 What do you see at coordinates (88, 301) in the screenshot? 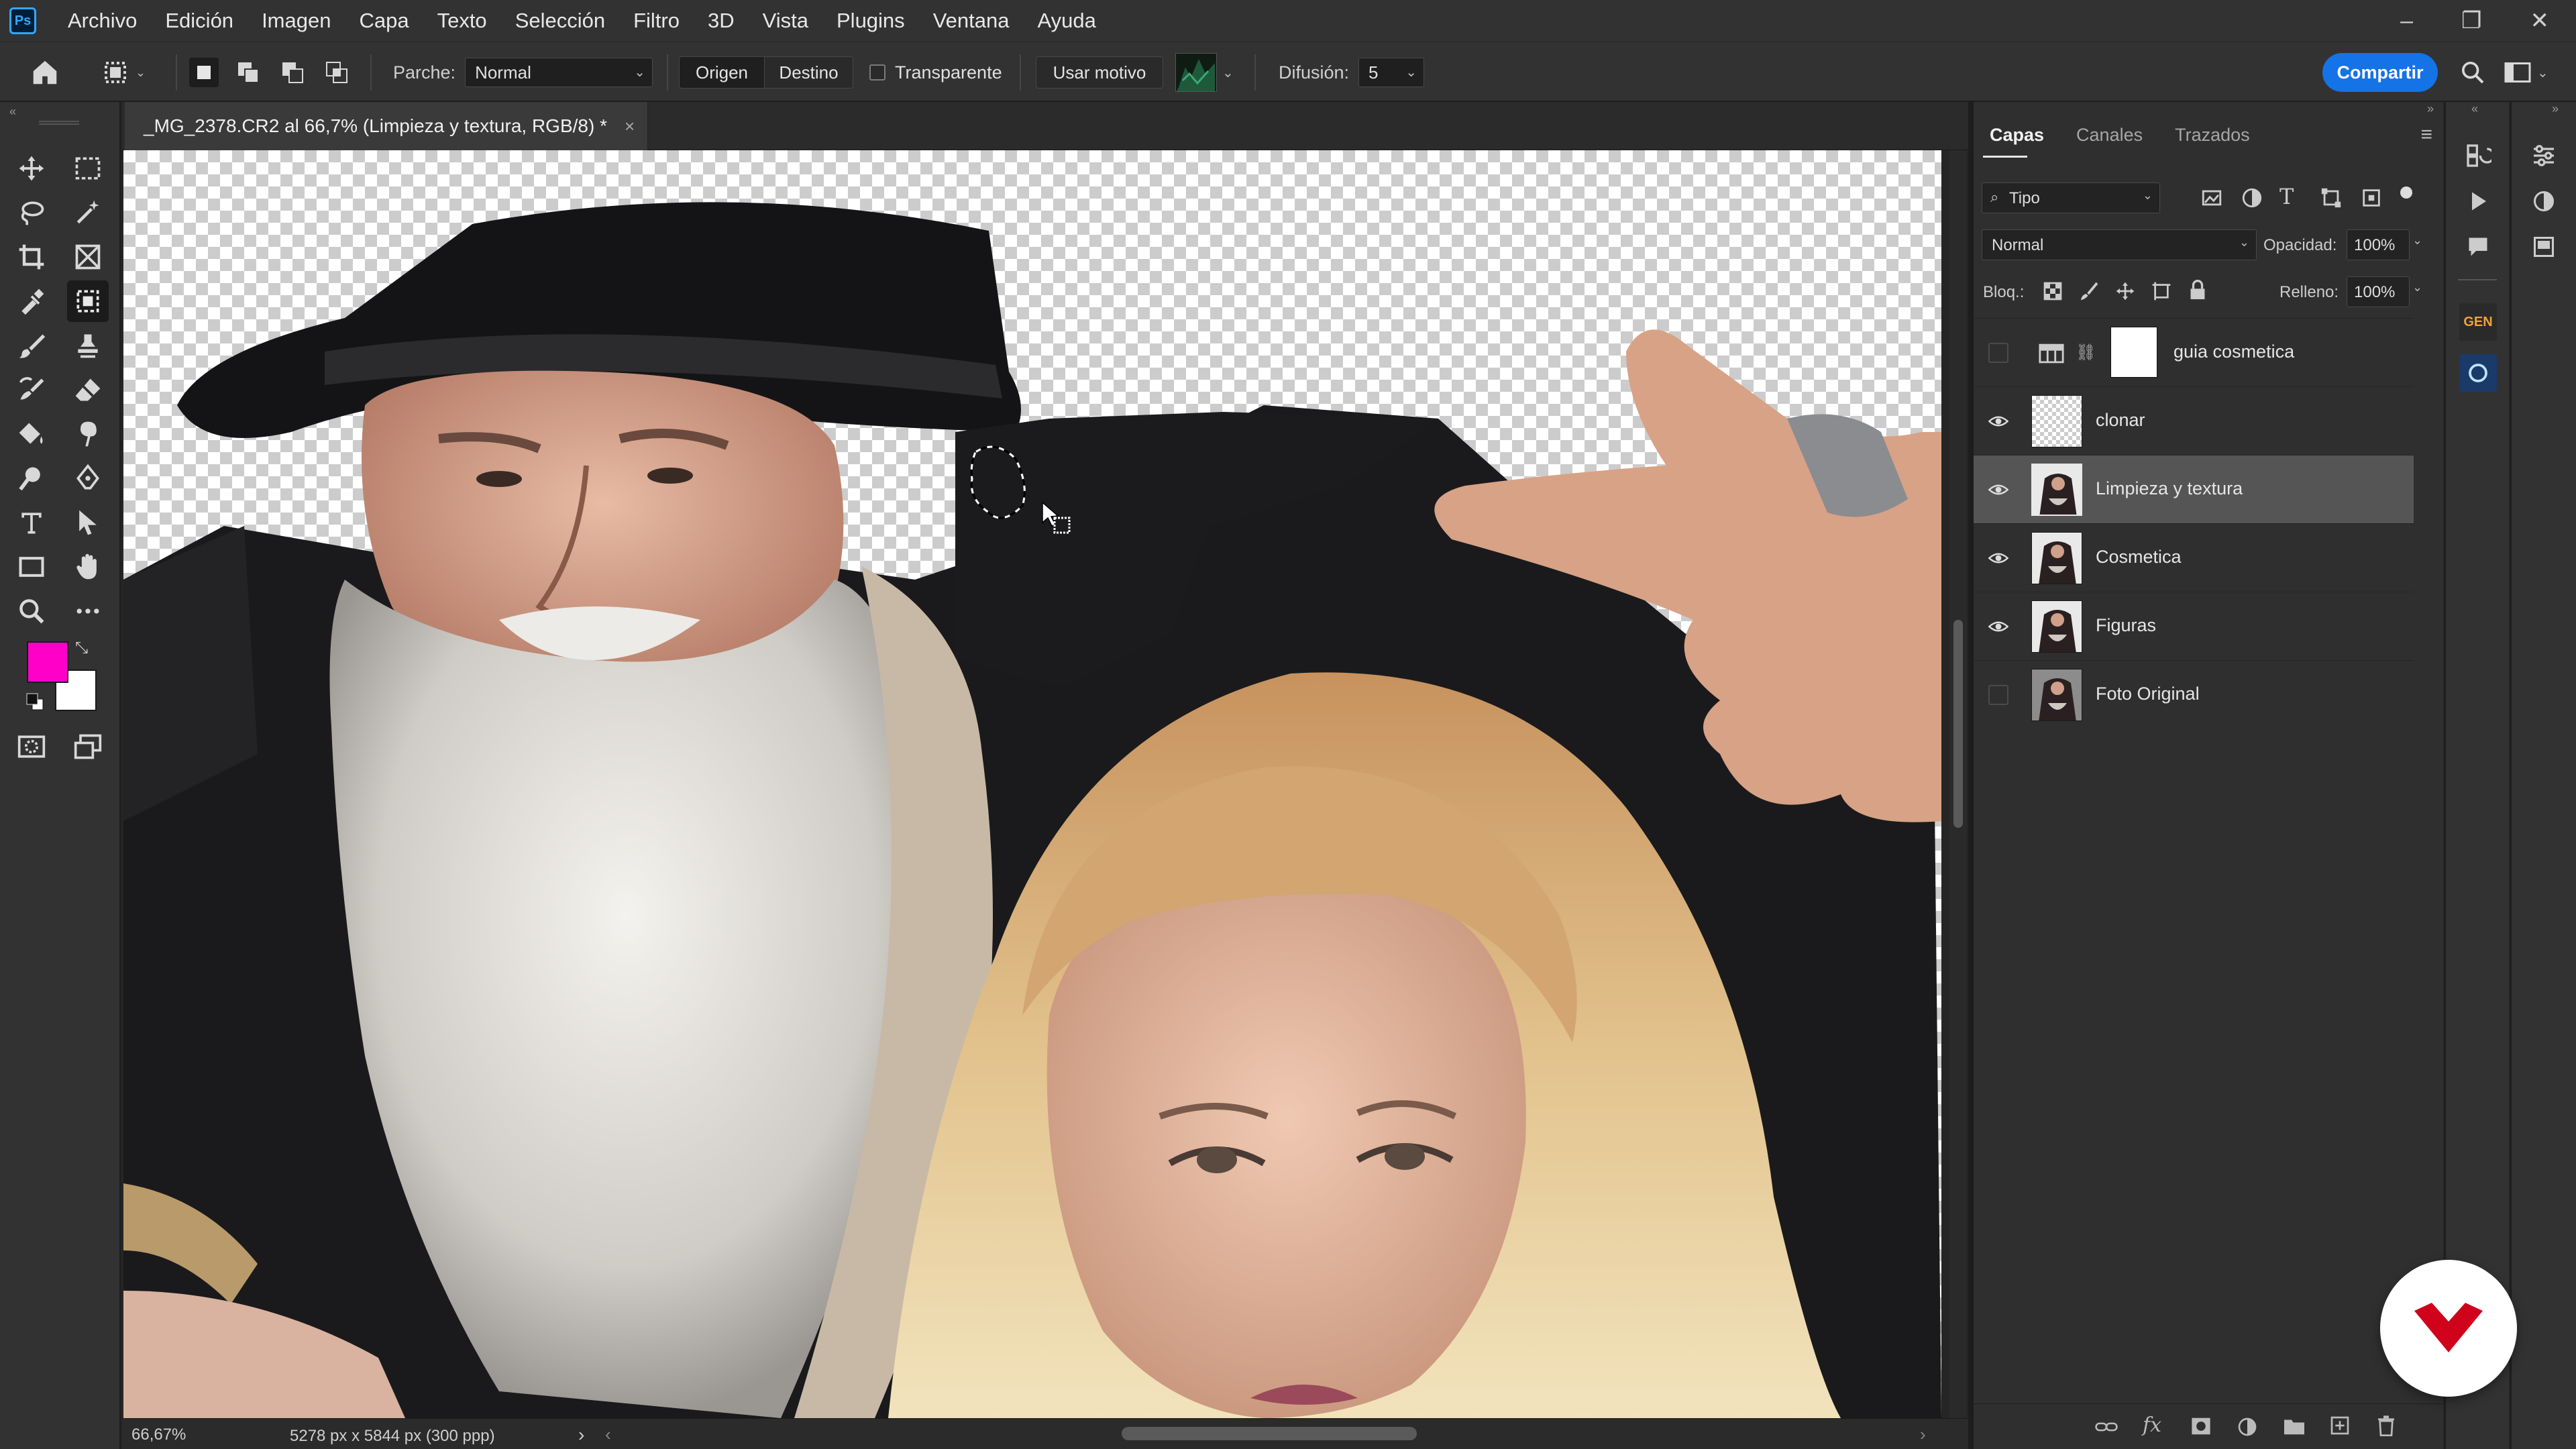
I see `patch-tool` at bounding box center [88, 301].